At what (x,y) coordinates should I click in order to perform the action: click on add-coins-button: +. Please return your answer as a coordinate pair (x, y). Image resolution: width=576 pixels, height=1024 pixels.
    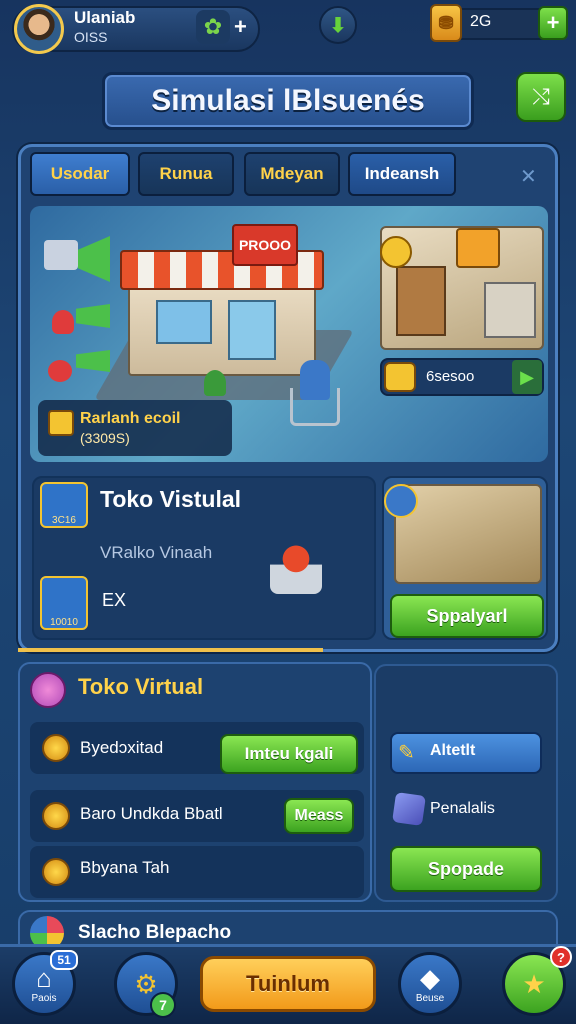
    Looking at the image, I should click on (553, 23).